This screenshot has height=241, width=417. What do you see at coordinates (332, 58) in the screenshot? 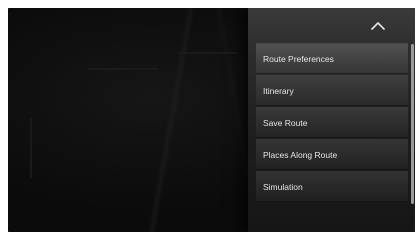
I see `menu-item-route-preferences: Route Preferences` at bounding box center [332, 58].